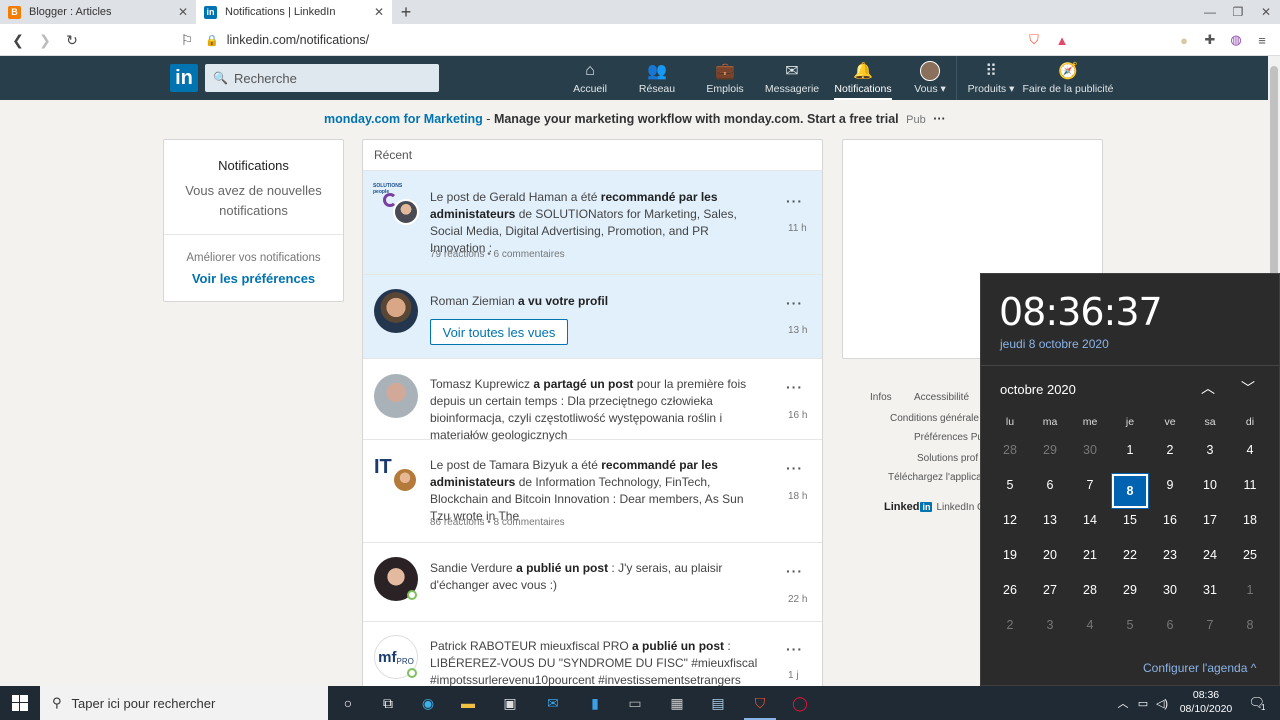 This screenshot has height=720, width=1280. Describe the element at coordinates (991, 78) in the screenshot. I see `nav-products: ⠿ Produits ▾` at that location.